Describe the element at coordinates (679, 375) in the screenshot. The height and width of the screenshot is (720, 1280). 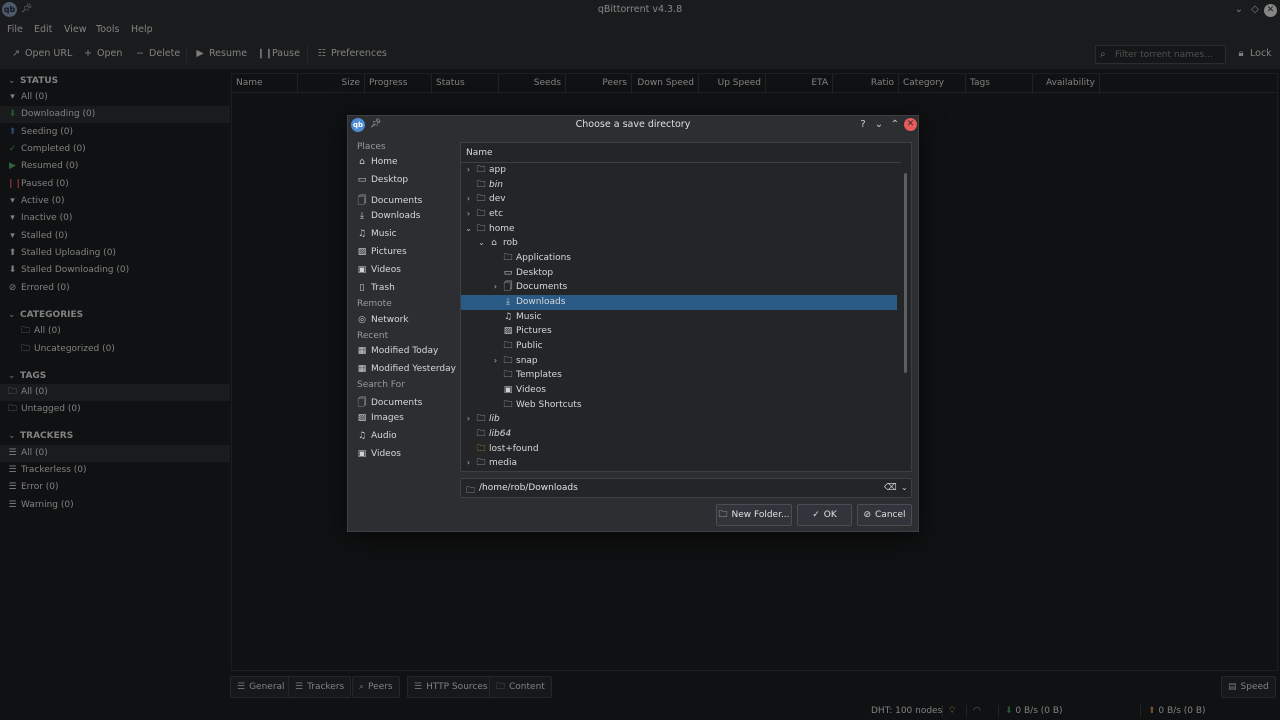
I see `folder-templates: 🗀︎ Templates` at that location.